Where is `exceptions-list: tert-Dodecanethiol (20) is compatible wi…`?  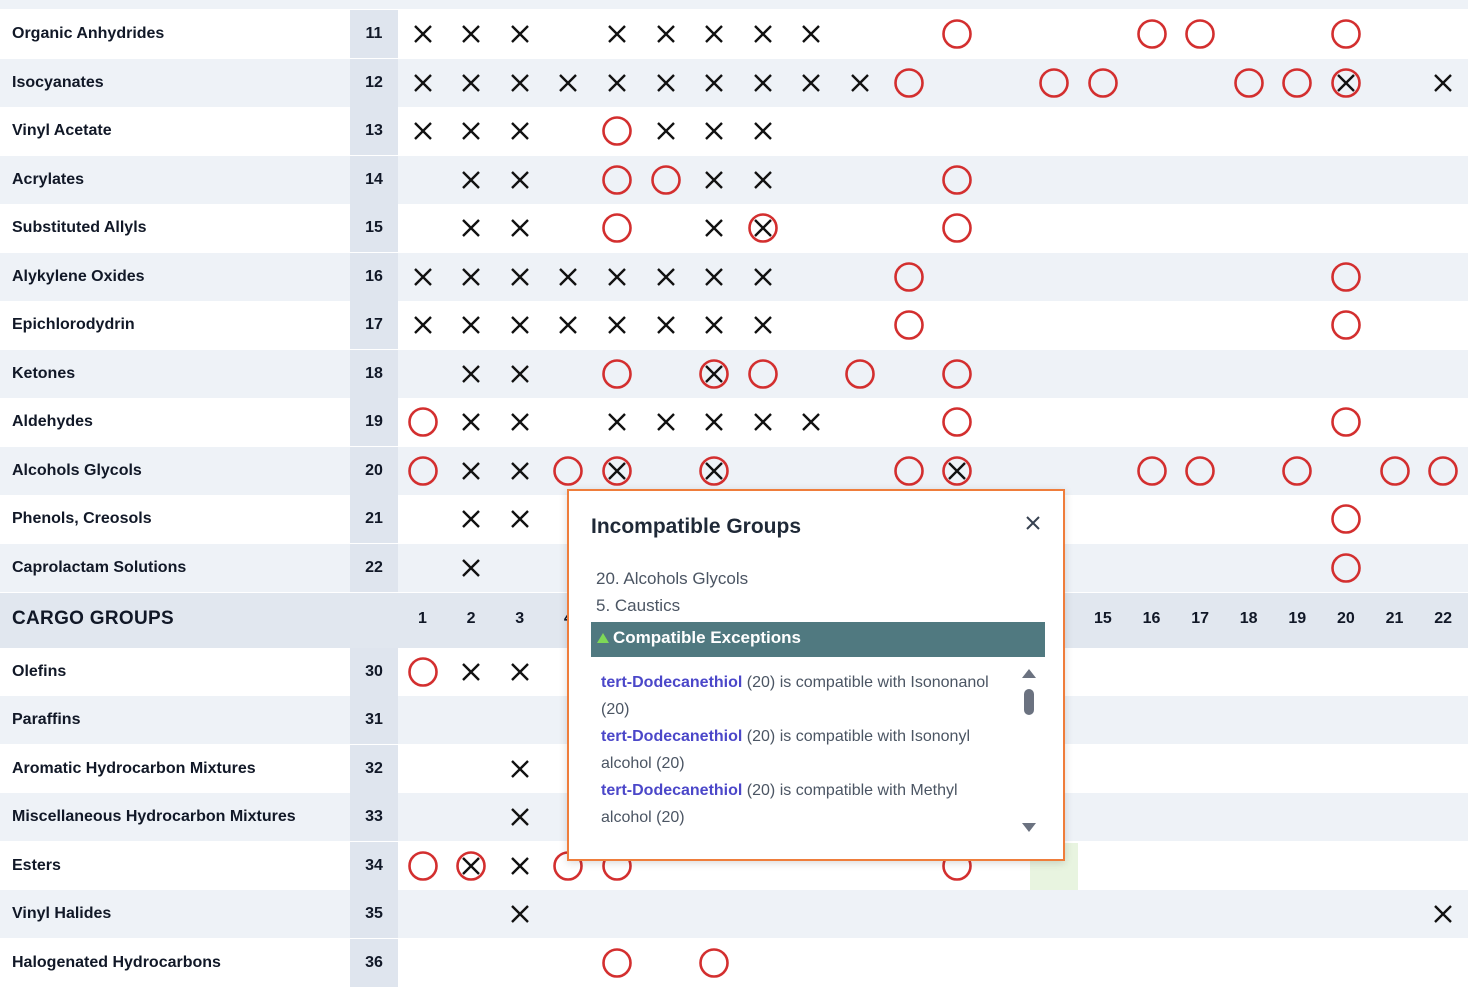
exceptions-list: tert-Dodecanethiol (20) is compatible wi… is located at coordinates (806, 753).